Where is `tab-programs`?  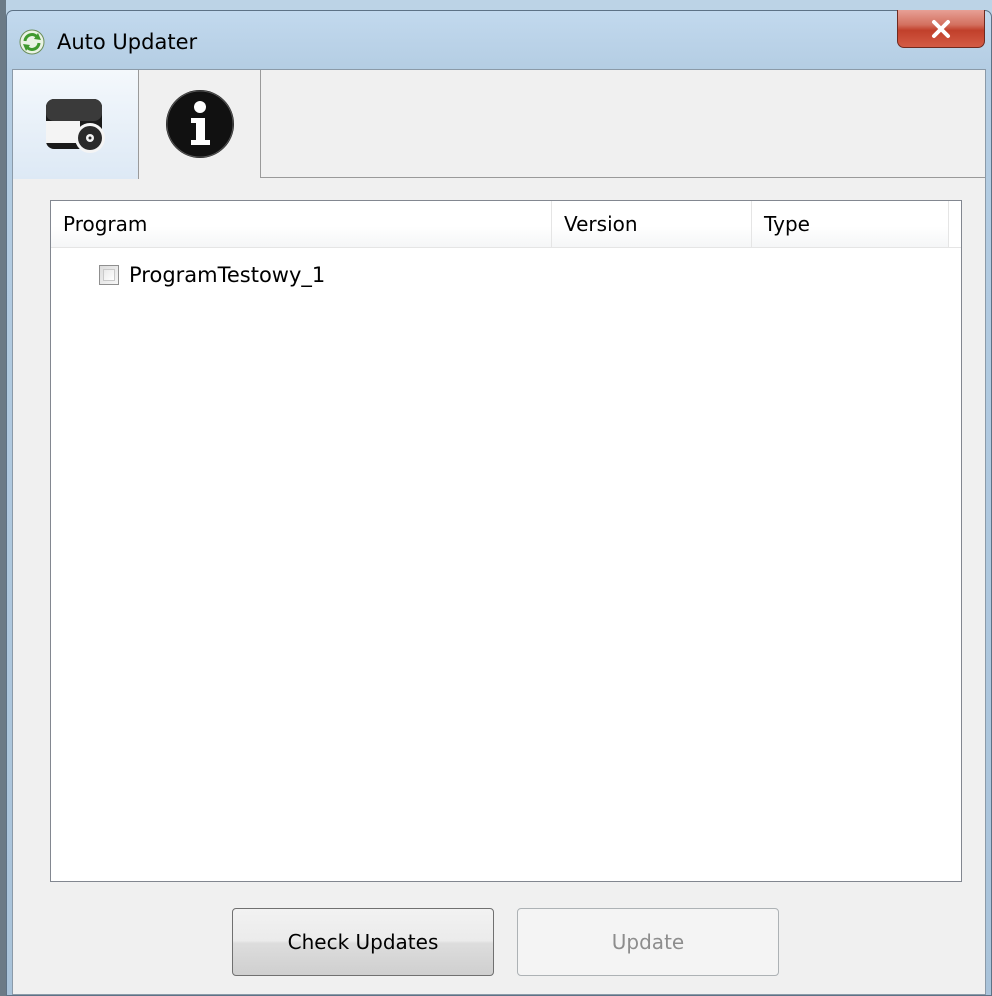 tab-programs is located at coordinates (76, 124).